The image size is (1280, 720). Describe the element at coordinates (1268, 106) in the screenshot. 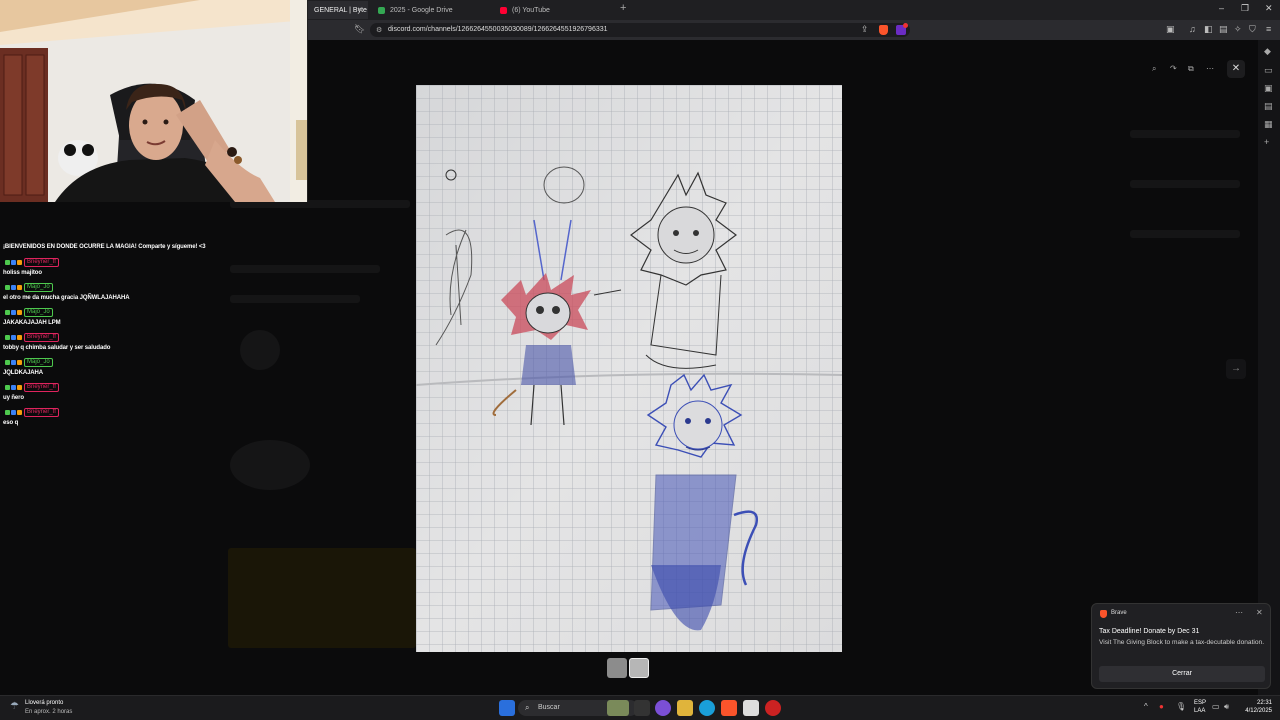

I see `bookmarks-icon: ▤` at that location.